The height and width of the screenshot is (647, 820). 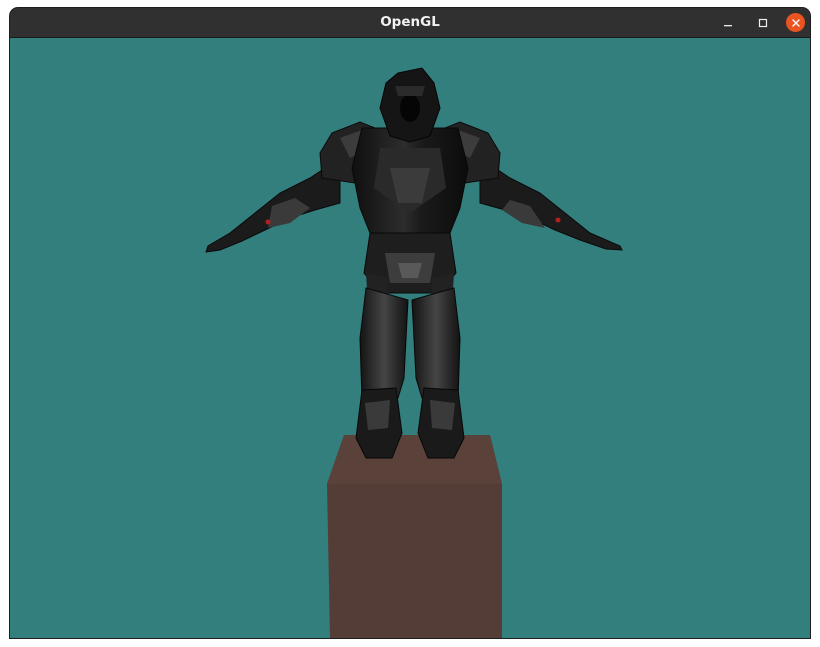 I want to click on maximize-button, so click(x=763, y=23).